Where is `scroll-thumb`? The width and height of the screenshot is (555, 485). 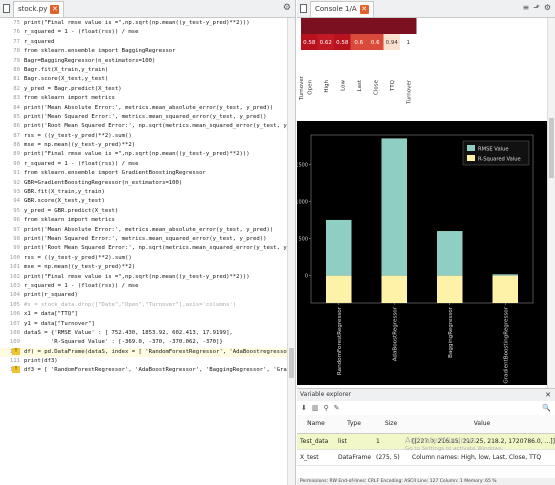
scroll-thumb is located at coordinates (291, 363).